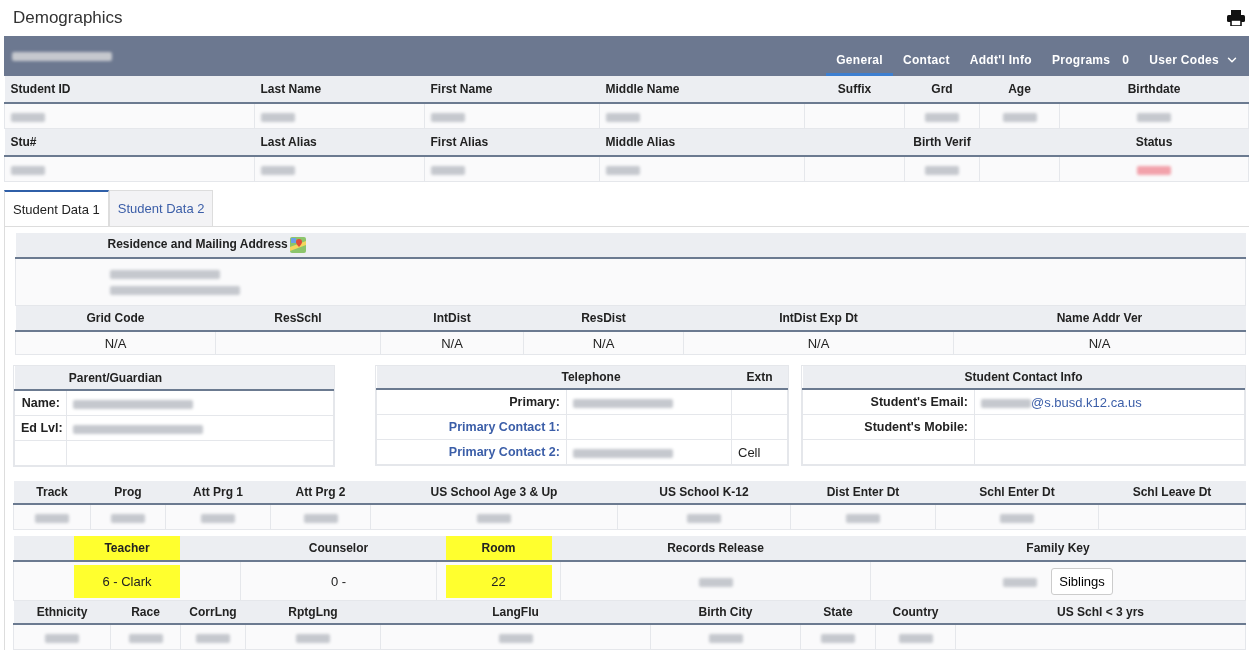 The width and height of the screenshot is (1253, 651). I want to click on column-header: Dist Enter Dt, so click(863, 492).